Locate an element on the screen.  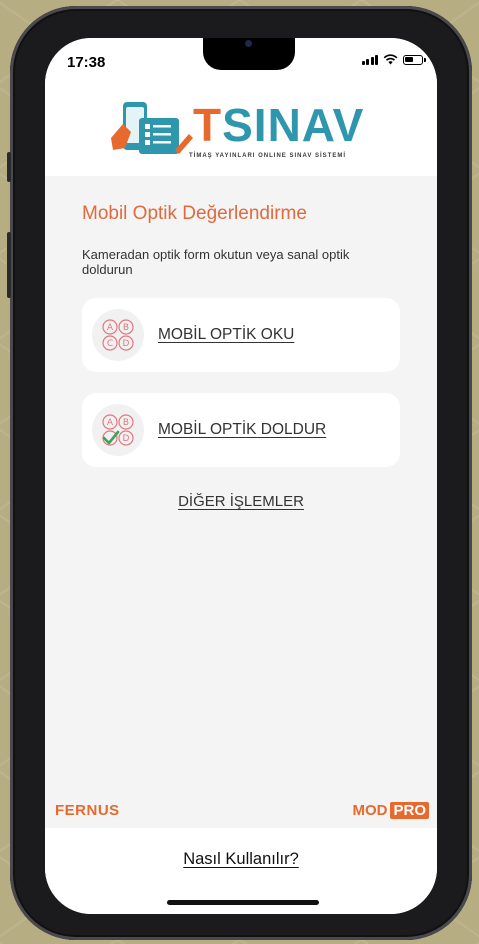
other-actions-link: DİĞER İŞLEMLER is located at coordinates (241, 501).